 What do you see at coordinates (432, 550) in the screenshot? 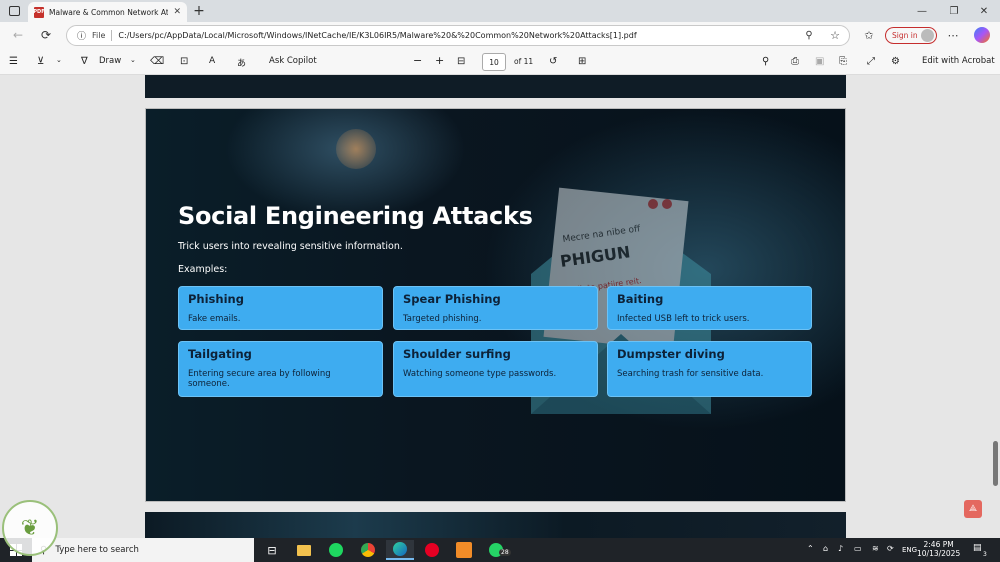
I see `pinterest-icon` at bounding box center [432, 550].